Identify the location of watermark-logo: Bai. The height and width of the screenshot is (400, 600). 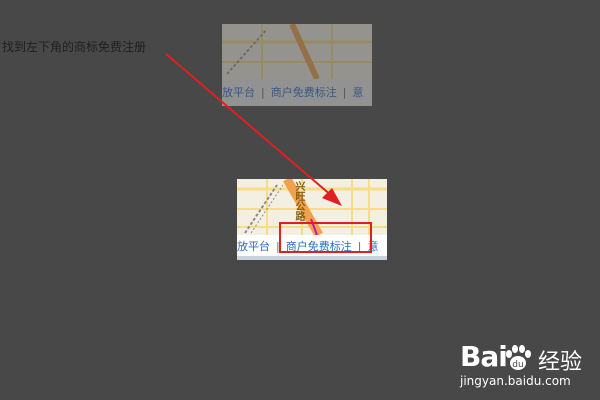
(484, 356).